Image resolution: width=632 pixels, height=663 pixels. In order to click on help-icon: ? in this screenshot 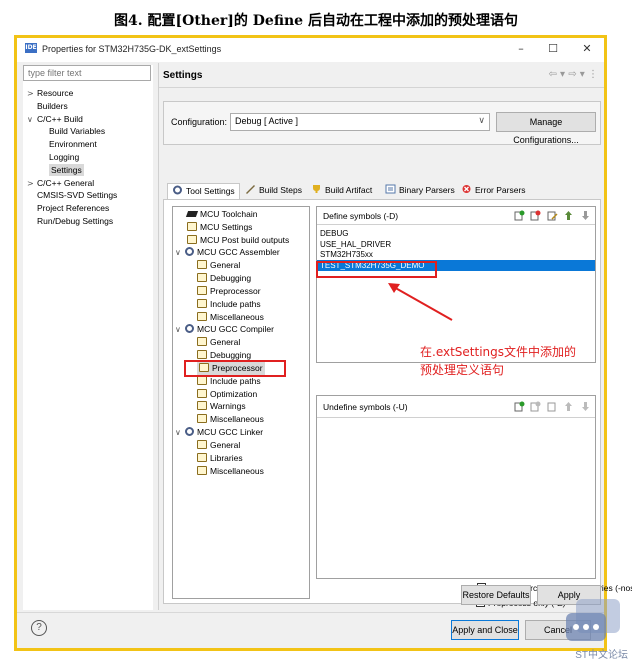, I will do `click(39, 628)`.